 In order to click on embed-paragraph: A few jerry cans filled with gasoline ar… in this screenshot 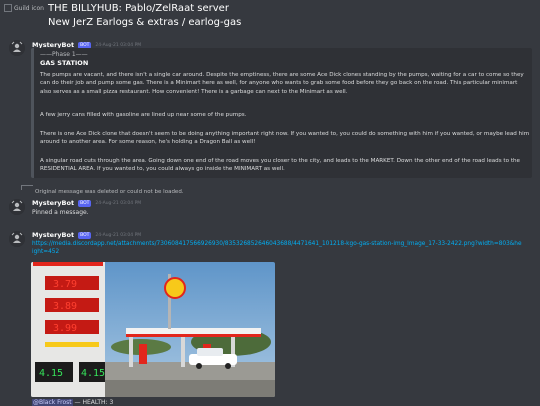, I will do `click(143, 115)`.